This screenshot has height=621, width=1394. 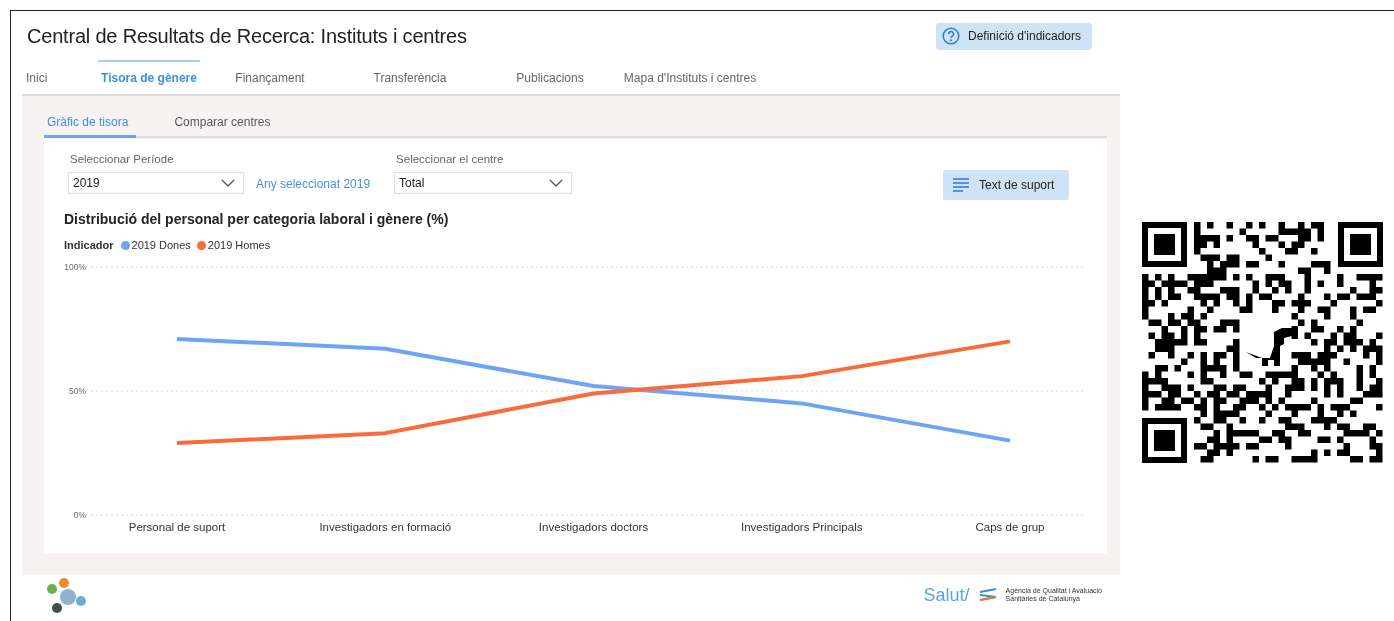 What do you see at coordinates (247, 36) in the screenshot?
I see `window-title: Central de Resultats de Recerca: Instituts i centres` at bounding box center [247, 36].